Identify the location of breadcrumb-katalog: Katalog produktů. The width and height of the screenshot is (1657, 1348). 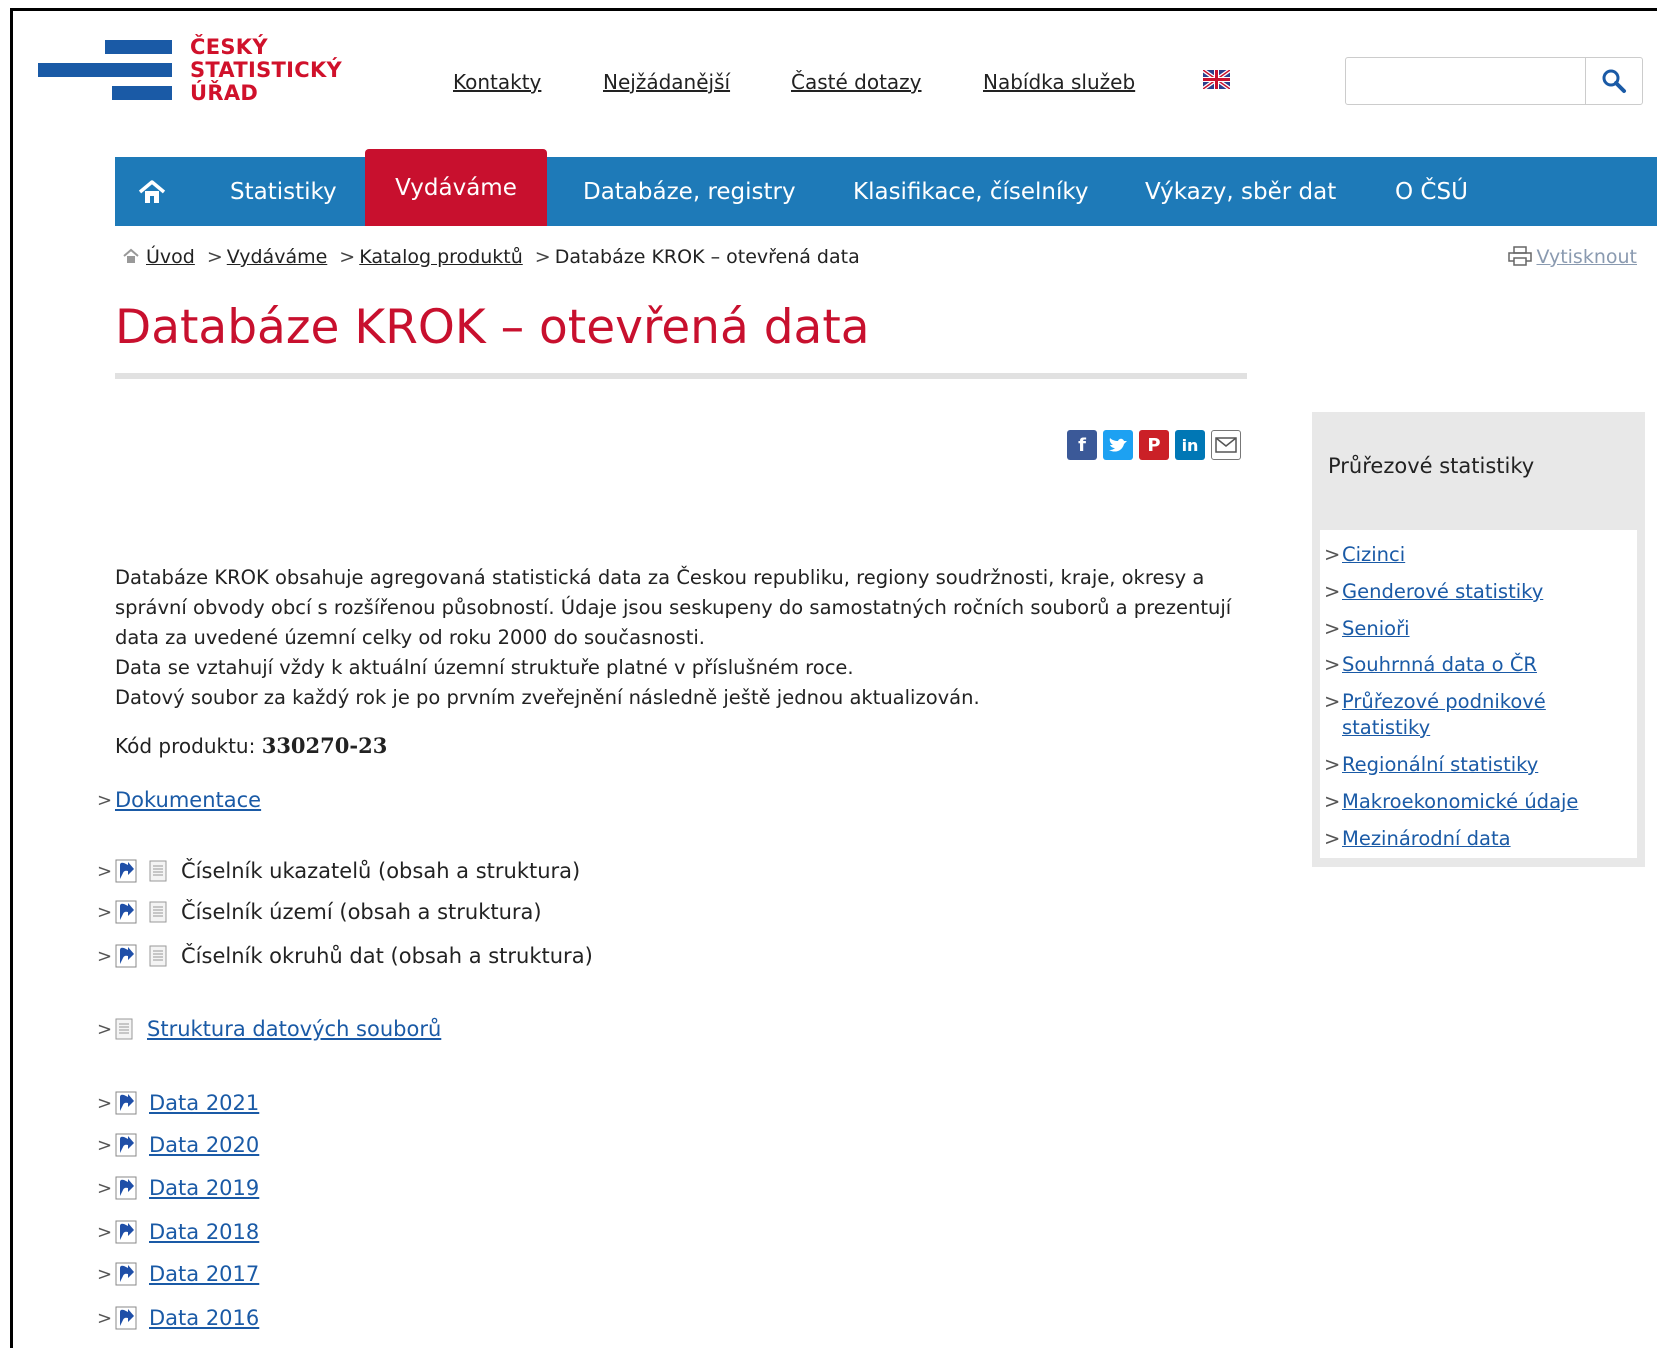
(441, 257).